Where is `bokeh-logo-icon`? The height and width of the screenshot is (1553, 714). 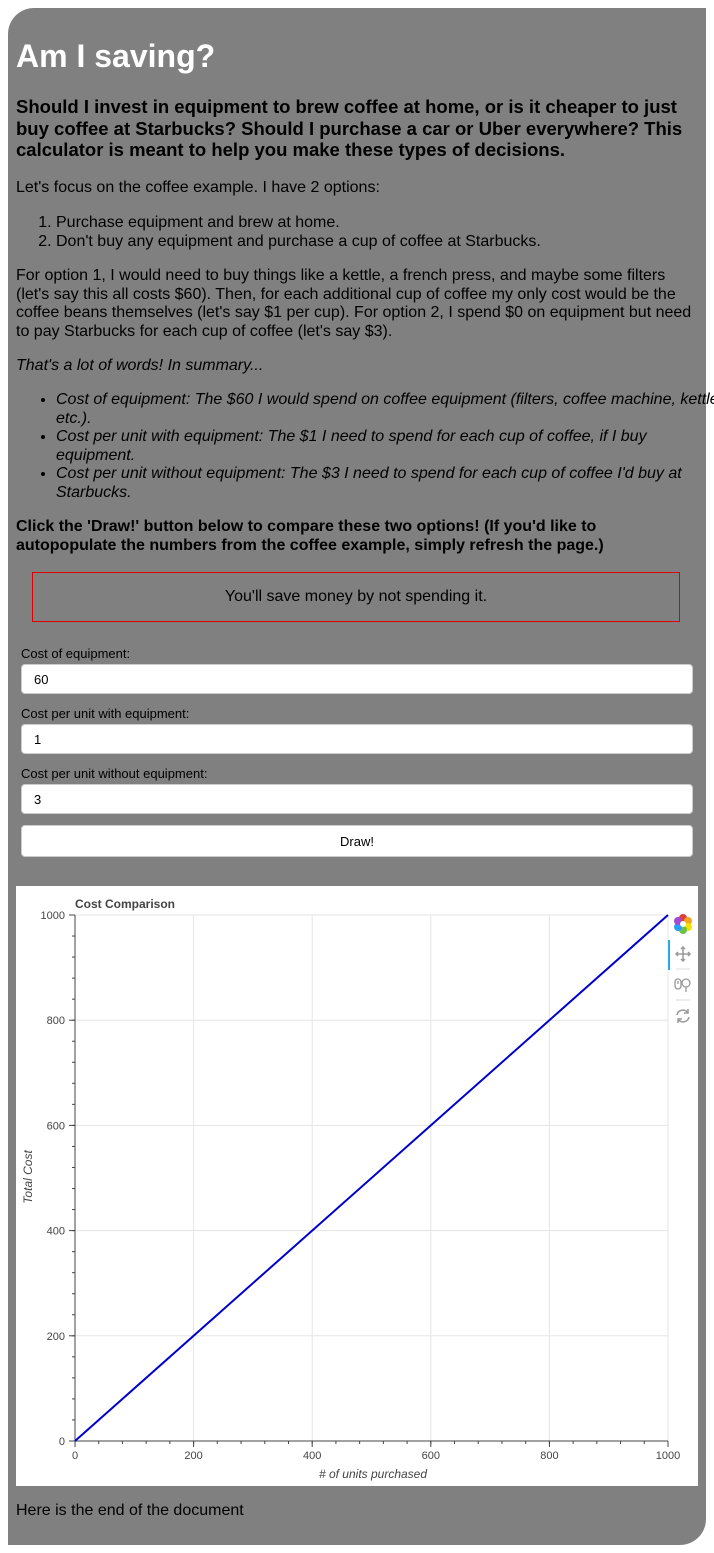
bokeh-logo-icon is located at coordinates (683, 924).